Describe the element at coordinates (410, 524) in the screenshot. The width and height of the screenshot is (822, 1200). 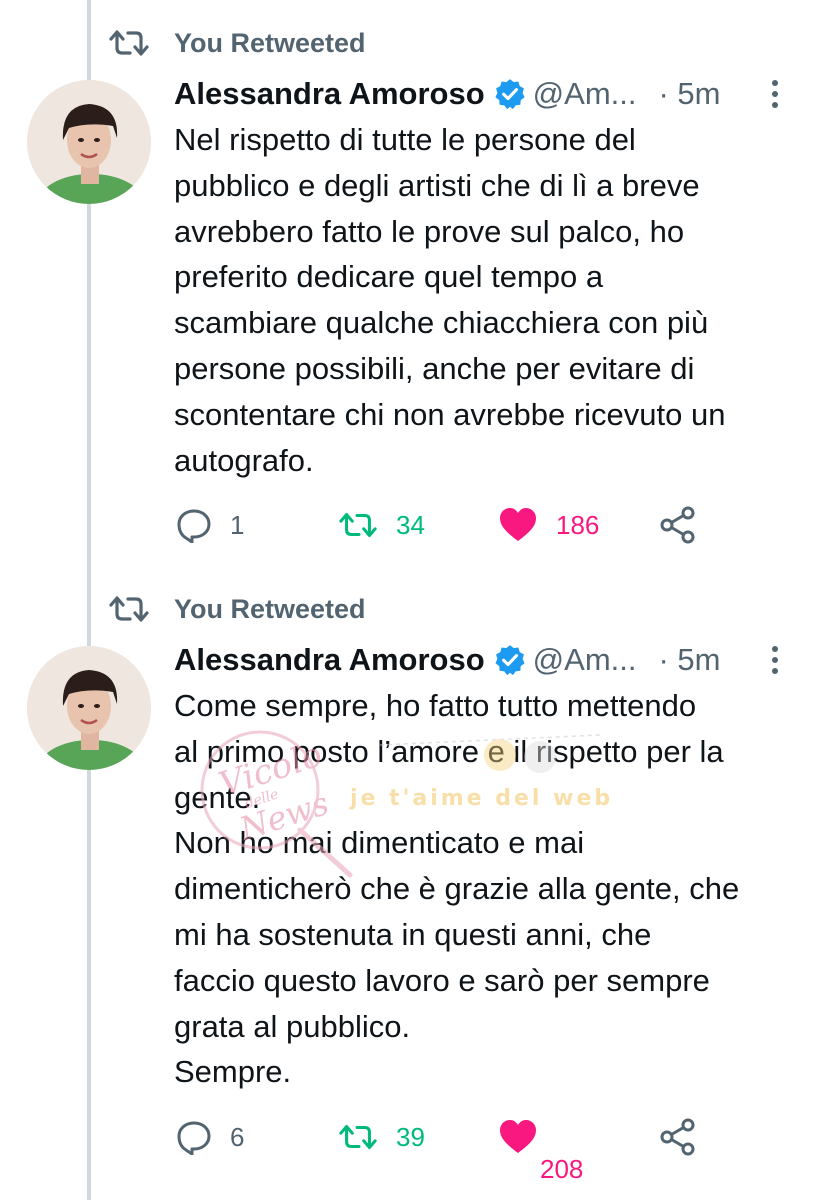
I see `retweet-count: 34` at that location.